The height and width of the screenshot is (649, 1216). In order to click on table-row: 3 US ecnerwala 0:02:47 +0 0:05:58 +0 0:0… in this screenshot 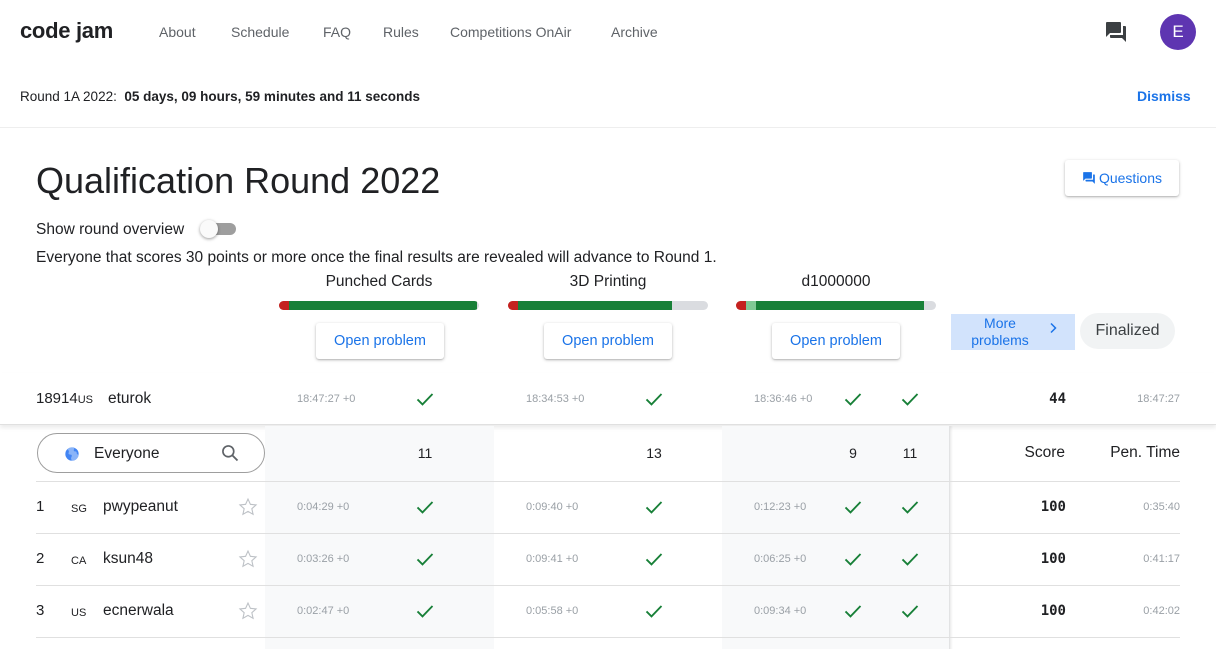, I will do `click(608, 611)`.